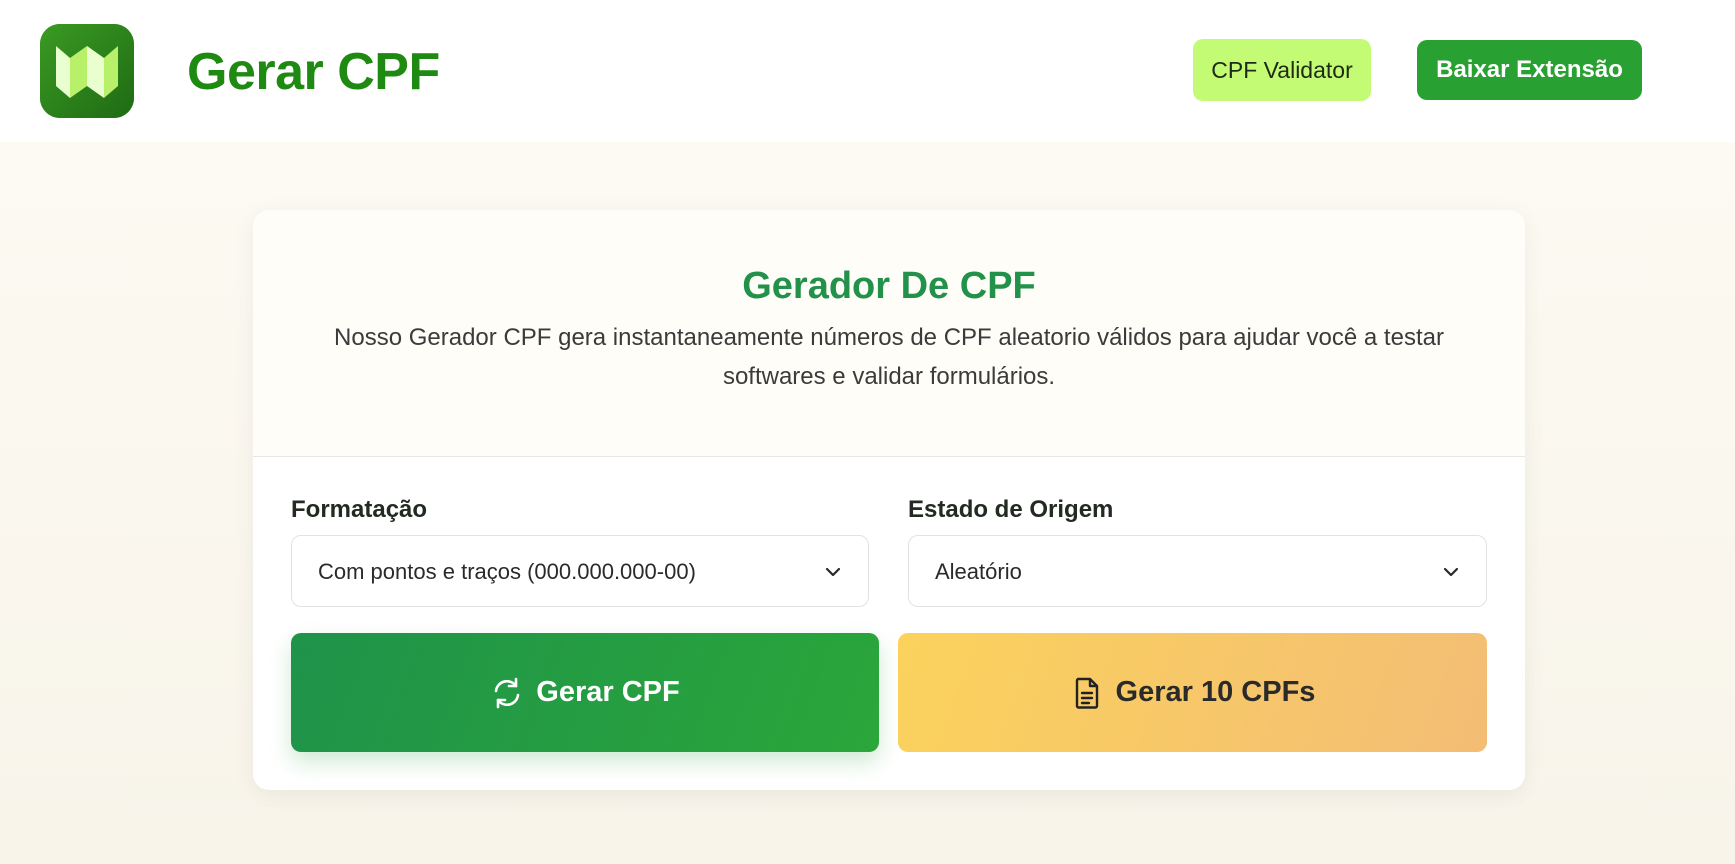  I want to click on document-icon, so click(1086, 693).